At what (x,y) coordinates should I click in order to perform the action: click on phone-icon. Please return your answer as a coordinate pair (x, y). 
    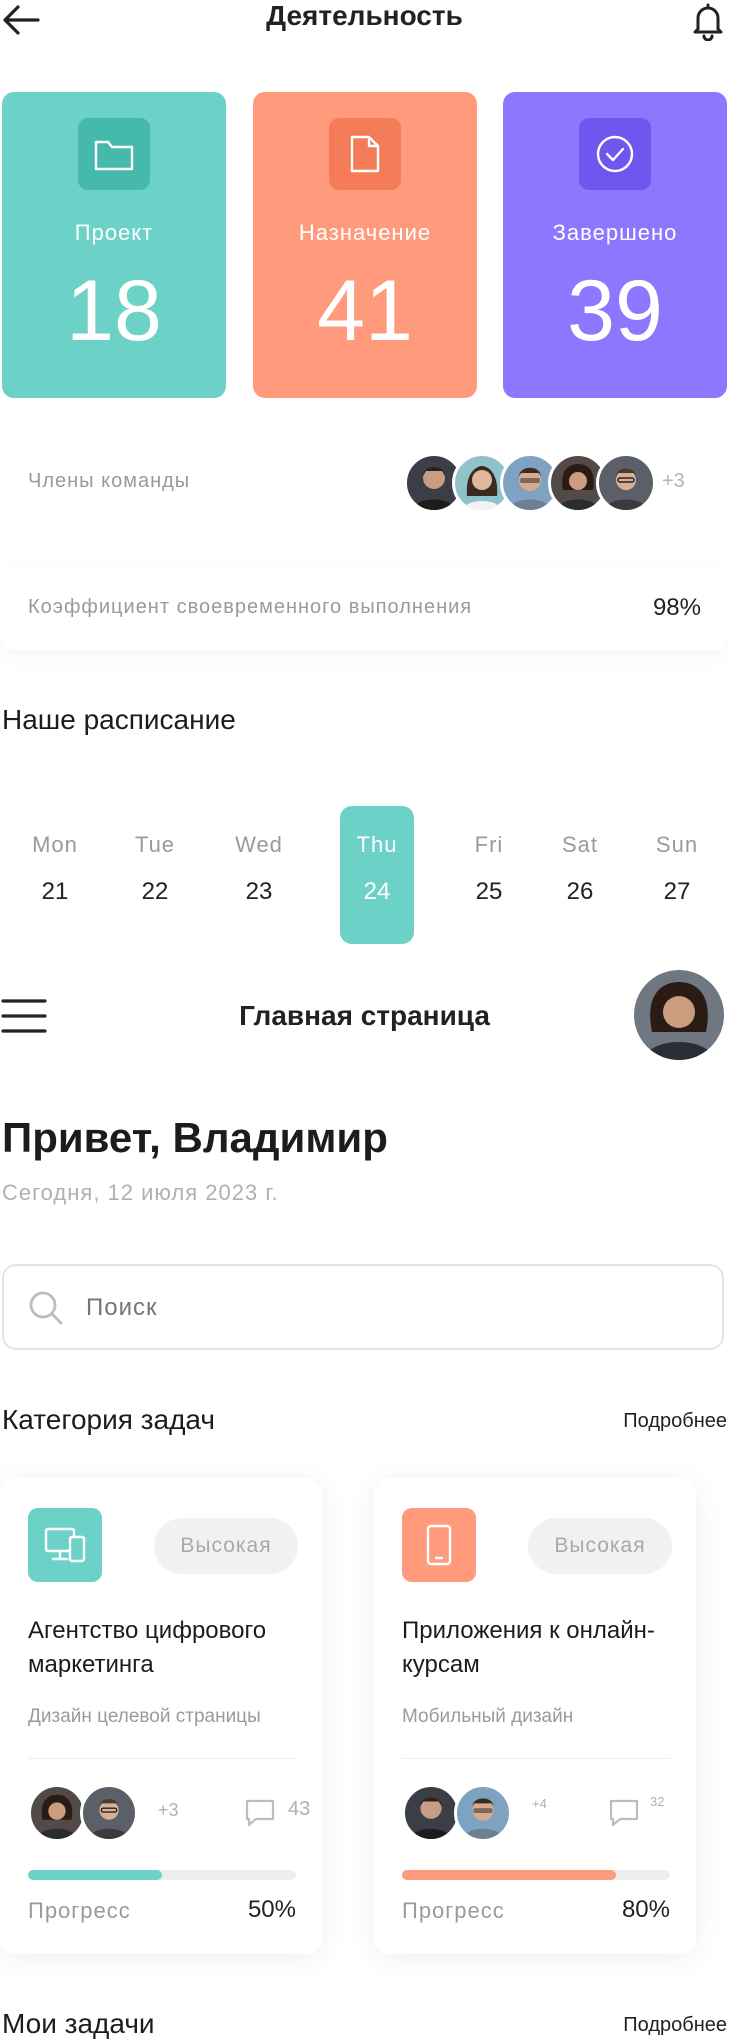
    Looking at the image, I should click on (439, 1545).